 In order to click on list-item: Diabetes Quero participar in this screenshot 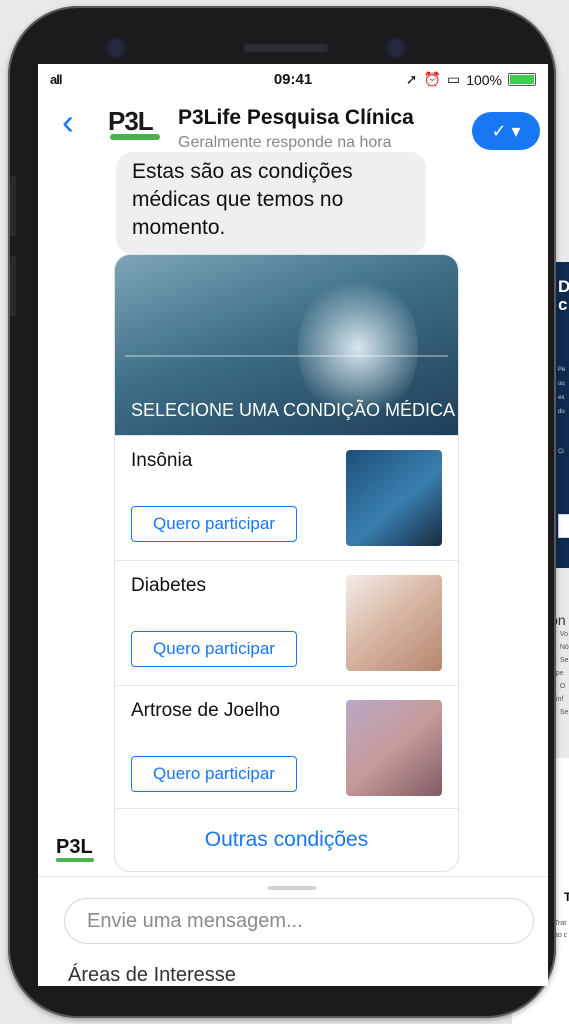, I will do `click(286, 622)`.